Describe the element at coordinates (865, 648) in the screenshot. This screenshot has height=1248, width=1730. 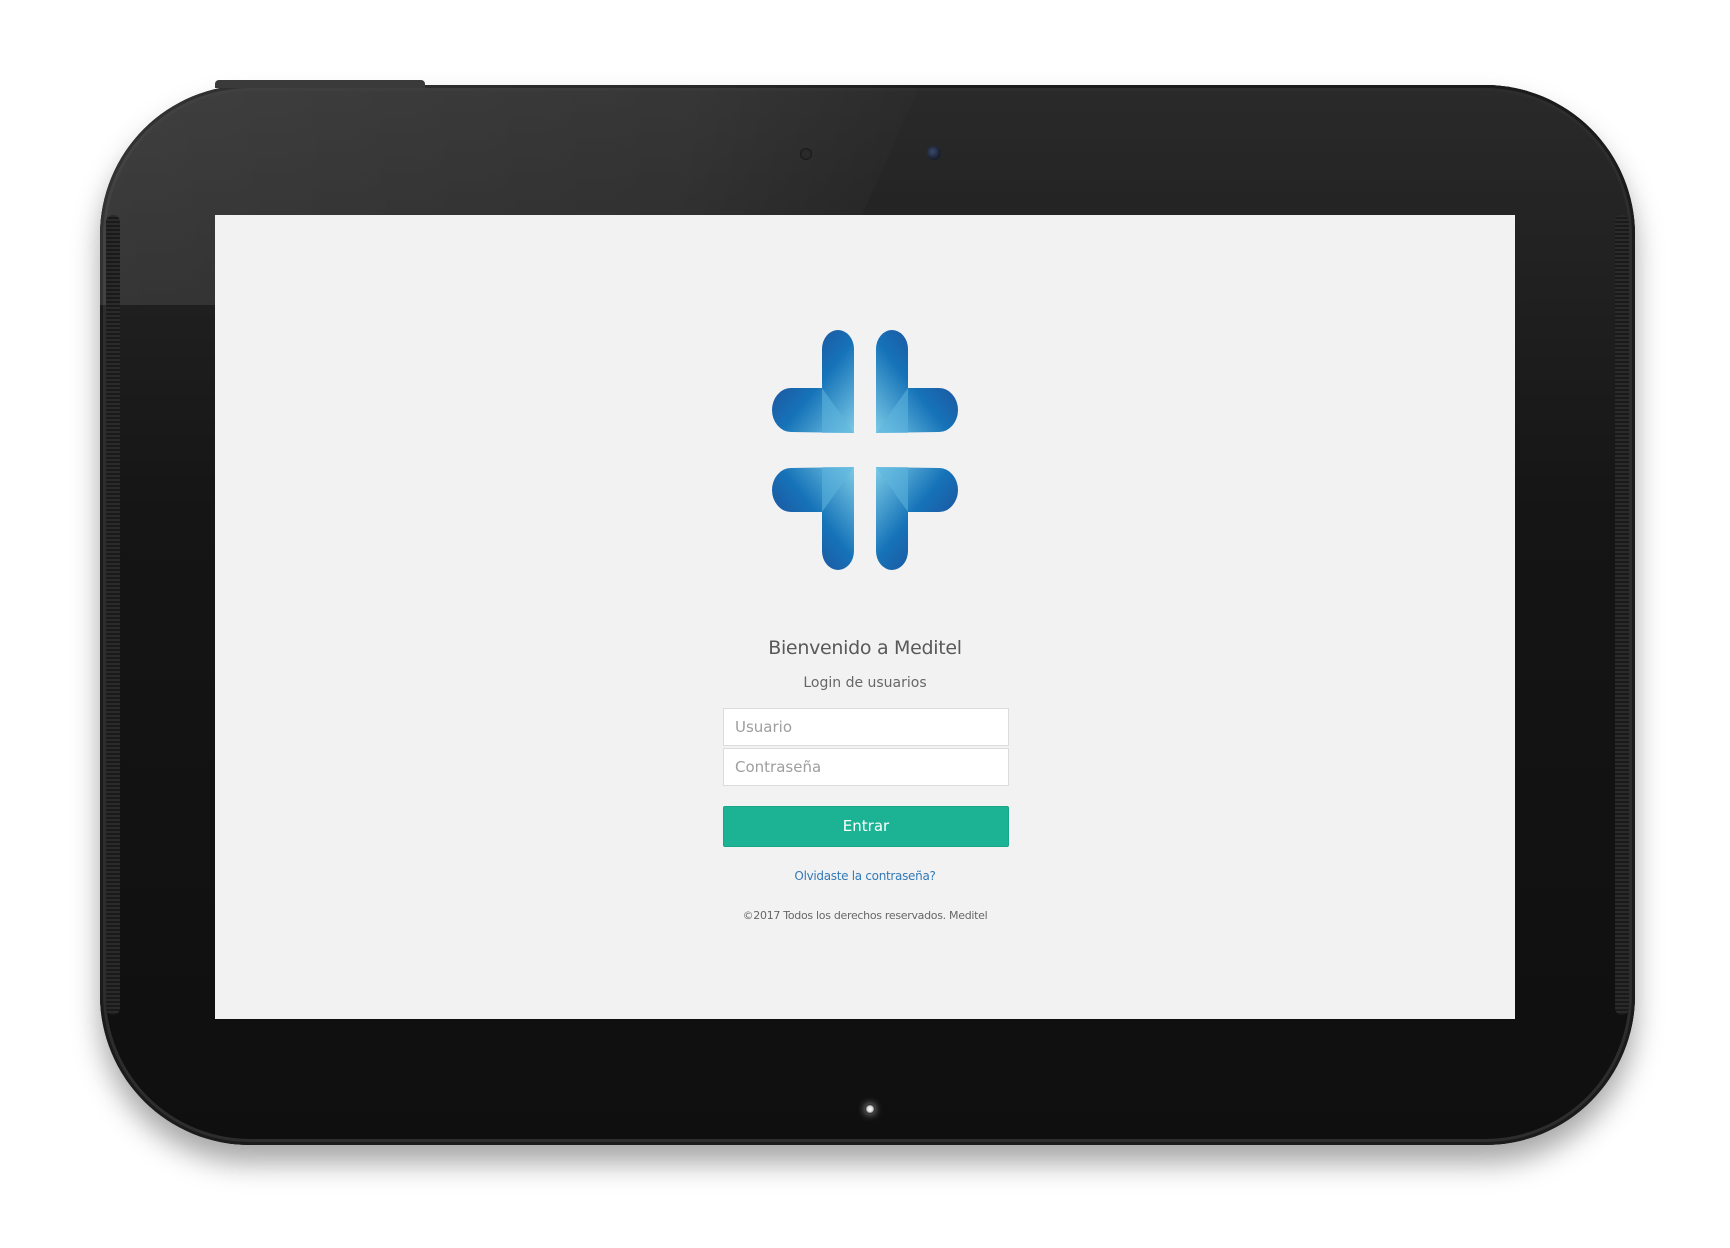
I see `welcome-title: Bienvenido a Meditel` at that location.